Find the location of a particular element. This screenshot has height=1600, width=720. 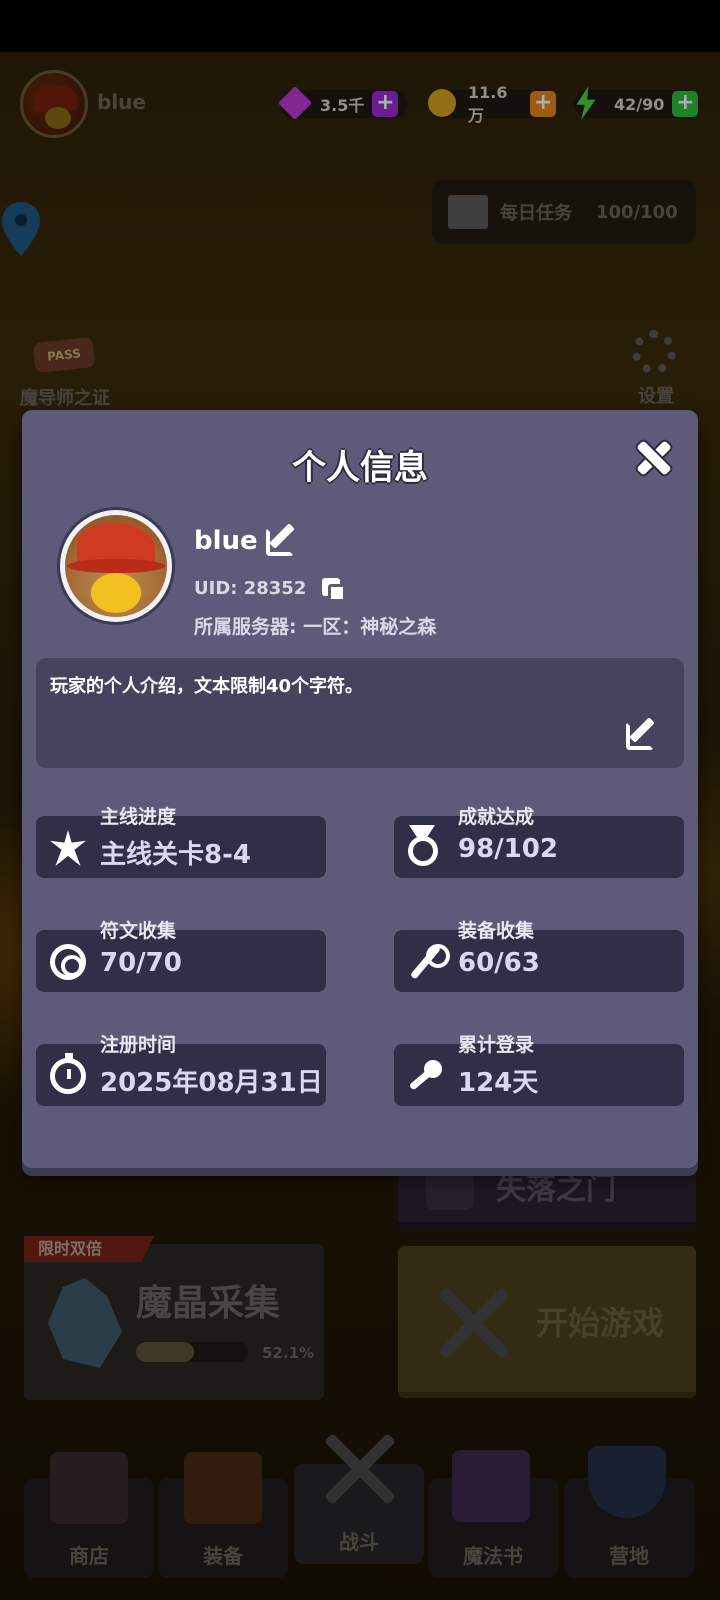

stat-achievements: 成就达成 98/102 is located at coordinates (539, 842).